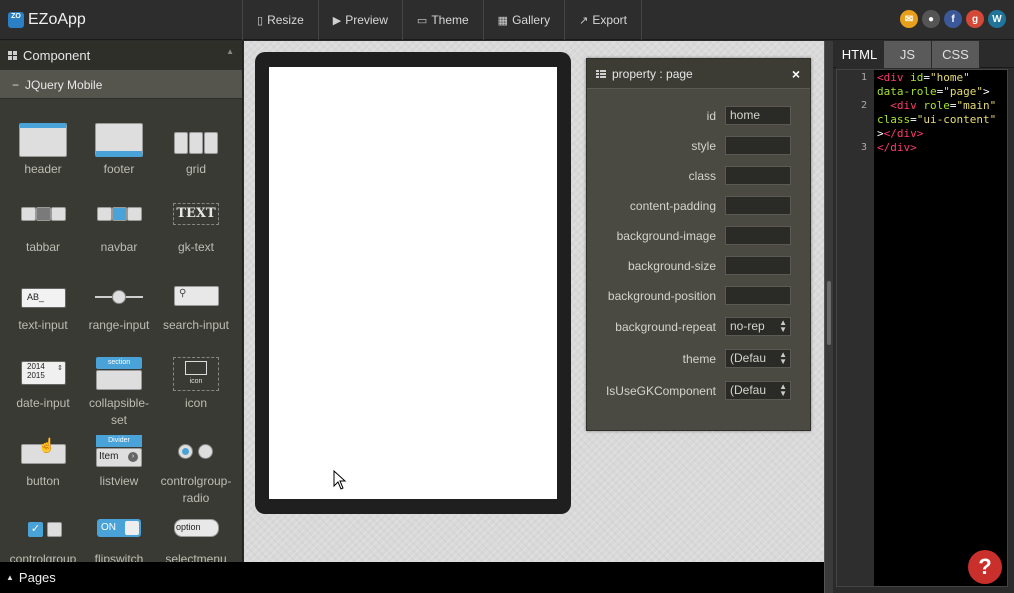  Describe the element at coordinates (531, 20) in the screenshot. I see `gallery-label: Gallery` at that location.